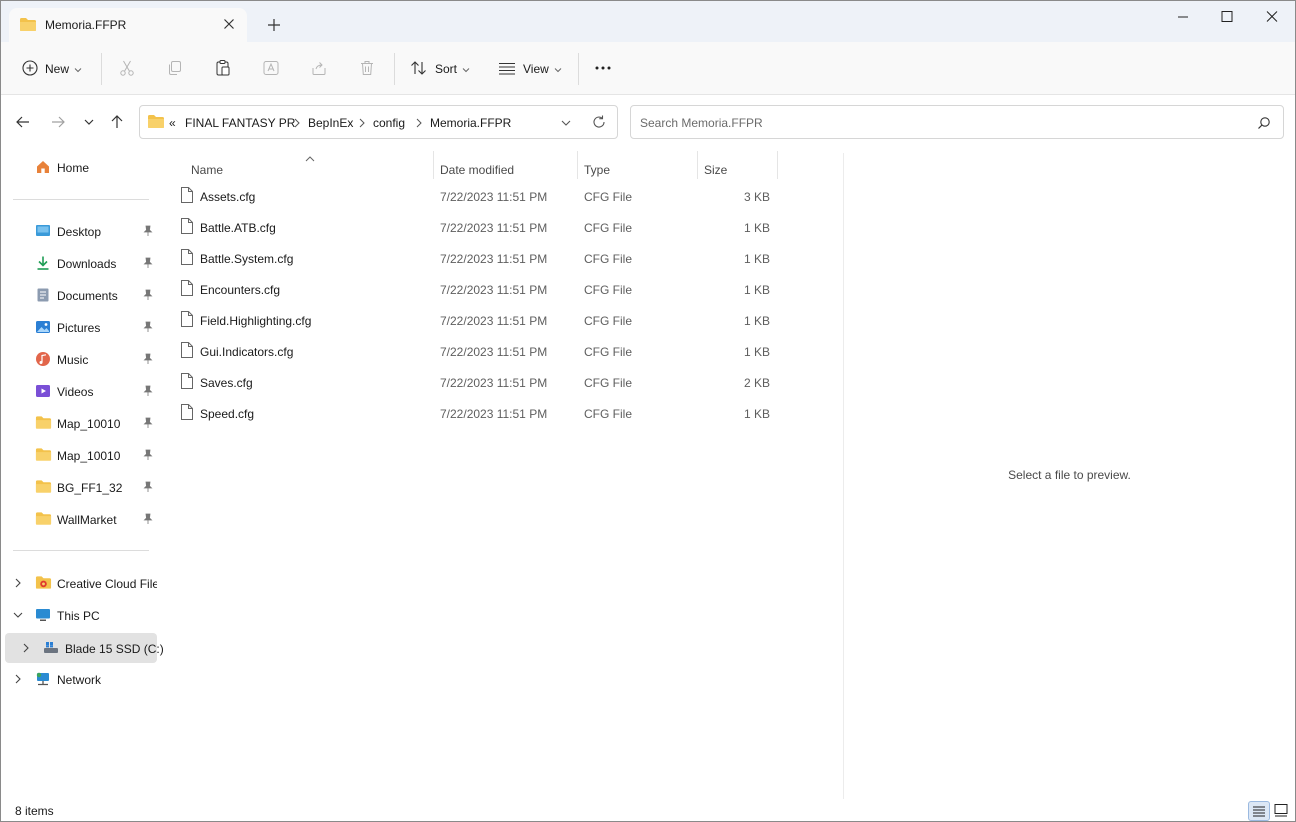 The image size is (1296, 822). I want to click on details-view-button, so click(1259, 811).